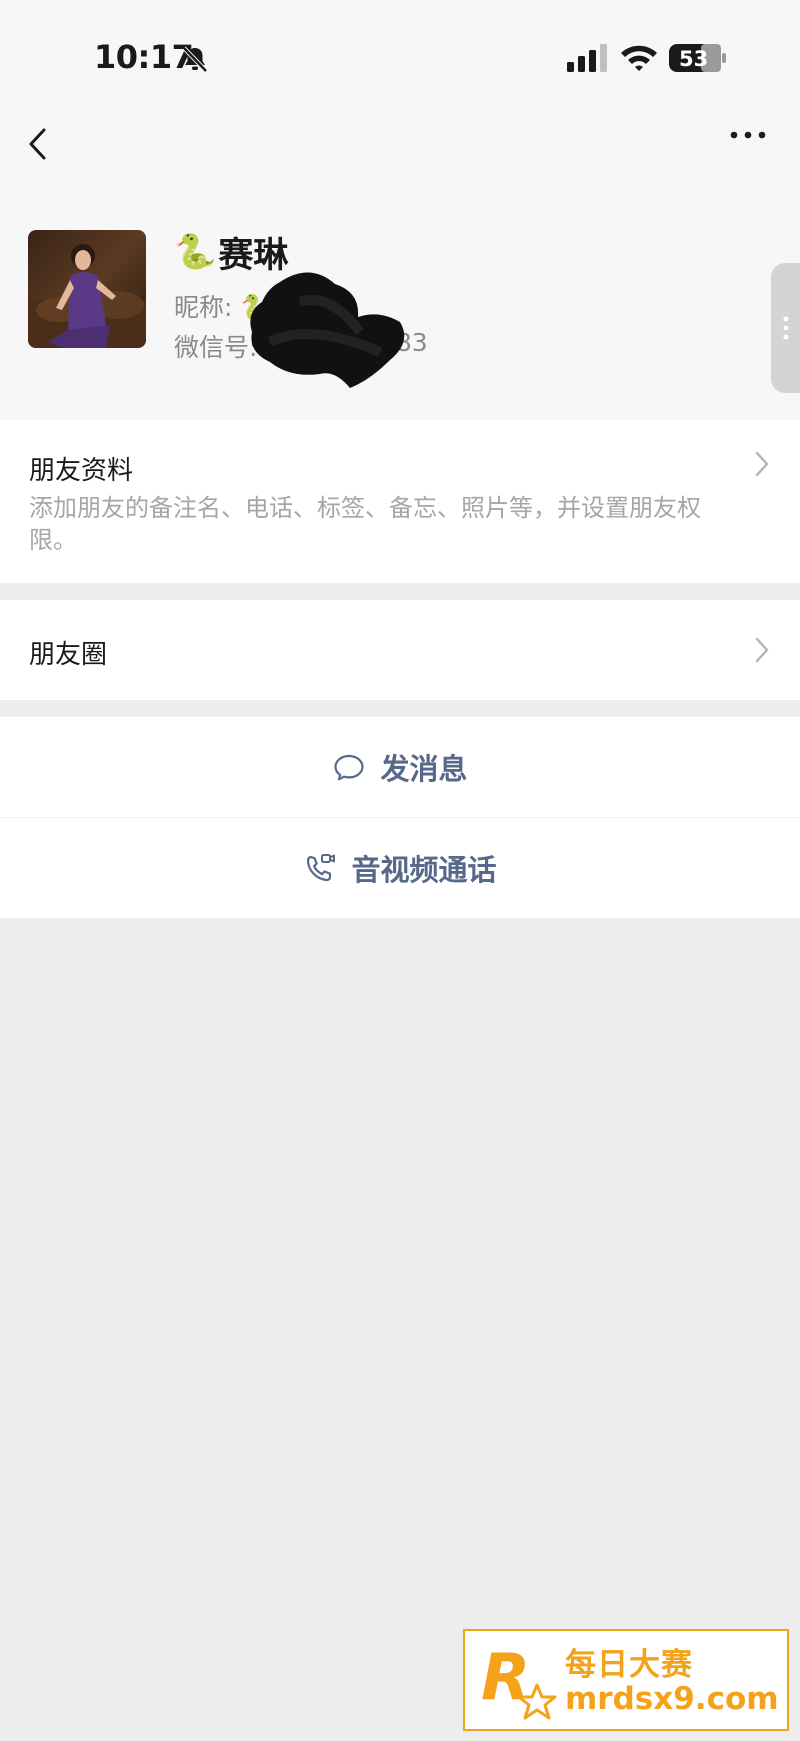 The width and height of the screenshot is (800, 1741). What do you see at coordinates (81, 471) in the screenshot?
I see `friend-info-title: 朋友资料` at bounding box center [81, 471].